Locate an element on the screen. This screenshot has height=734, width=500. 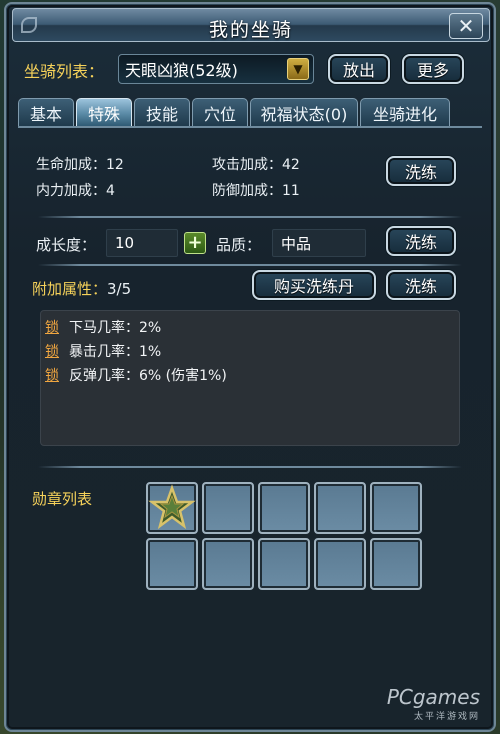
title-bar: 我的坐骑 ✕ is located at coordinates (251, 25).